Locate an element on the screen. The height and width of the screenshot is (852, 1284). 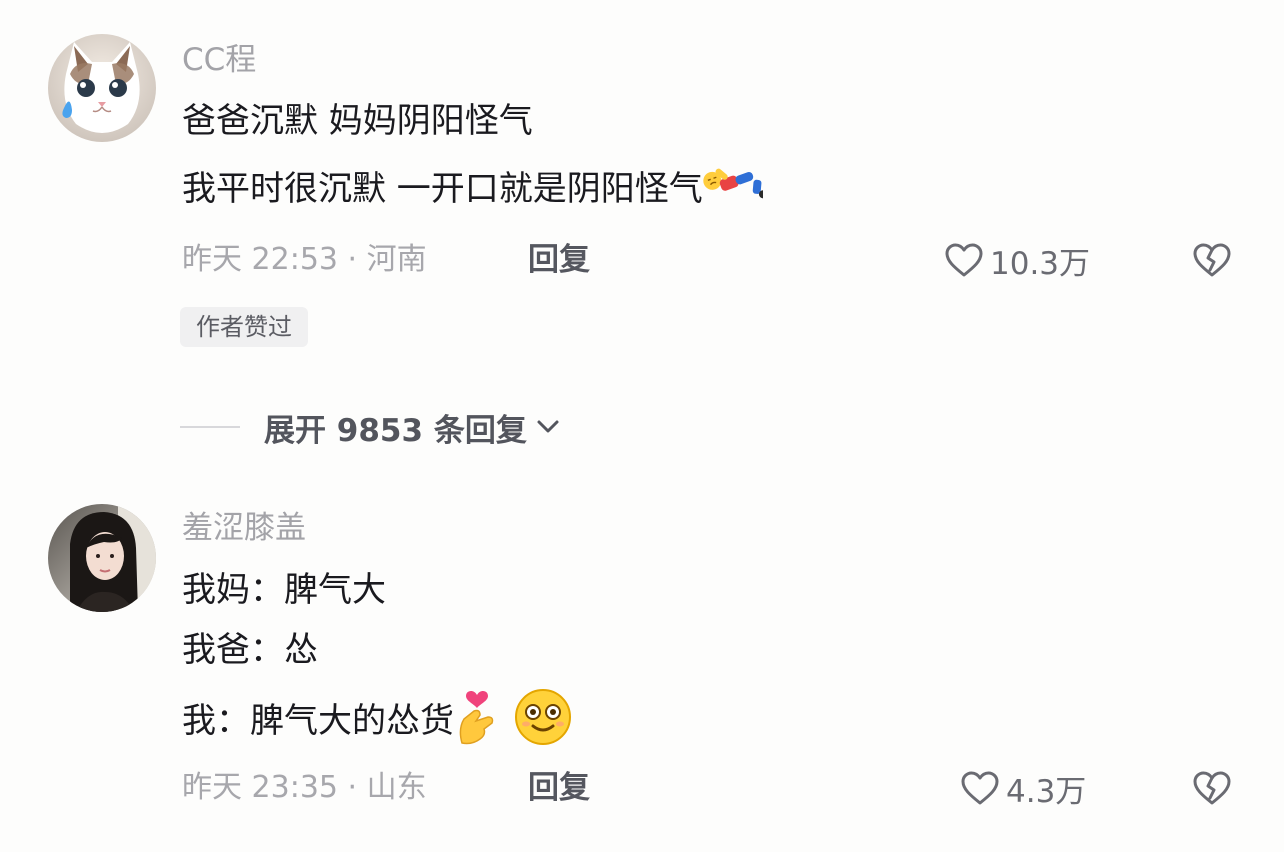
author-liked-badge: 作者赞过 is located at coordinates (244, 327).